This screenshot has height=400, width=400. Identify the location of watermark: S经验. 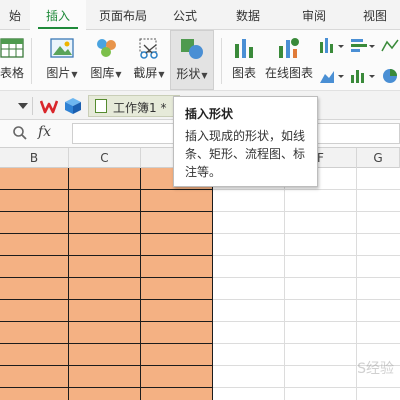
(375, 368).